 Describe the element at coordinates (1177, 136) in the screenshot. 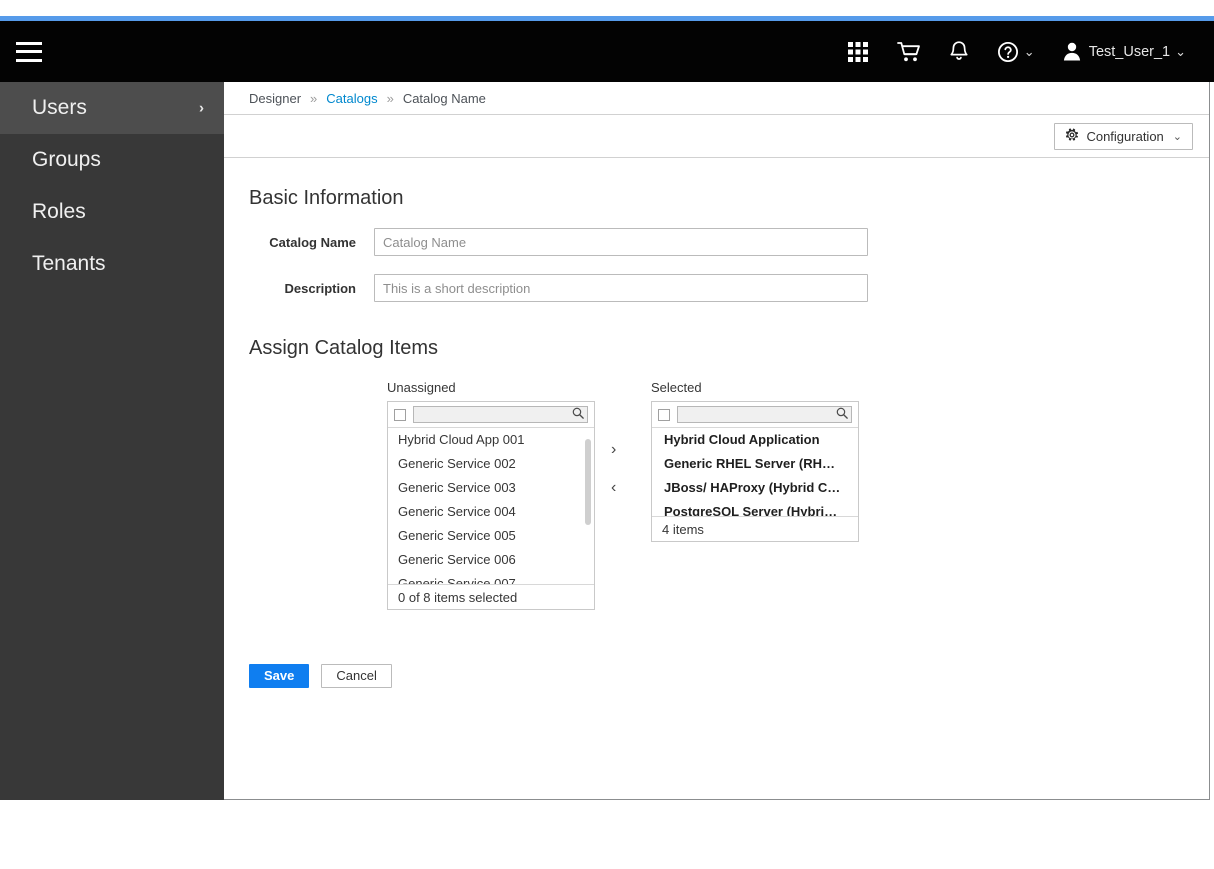

I see `chevron-down-icon: ⌄` at that location.